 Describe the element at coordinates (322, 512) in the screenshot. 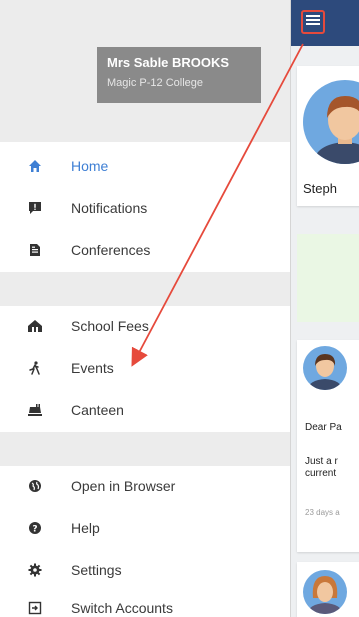

I see `message-time: 23 days a` at that location.